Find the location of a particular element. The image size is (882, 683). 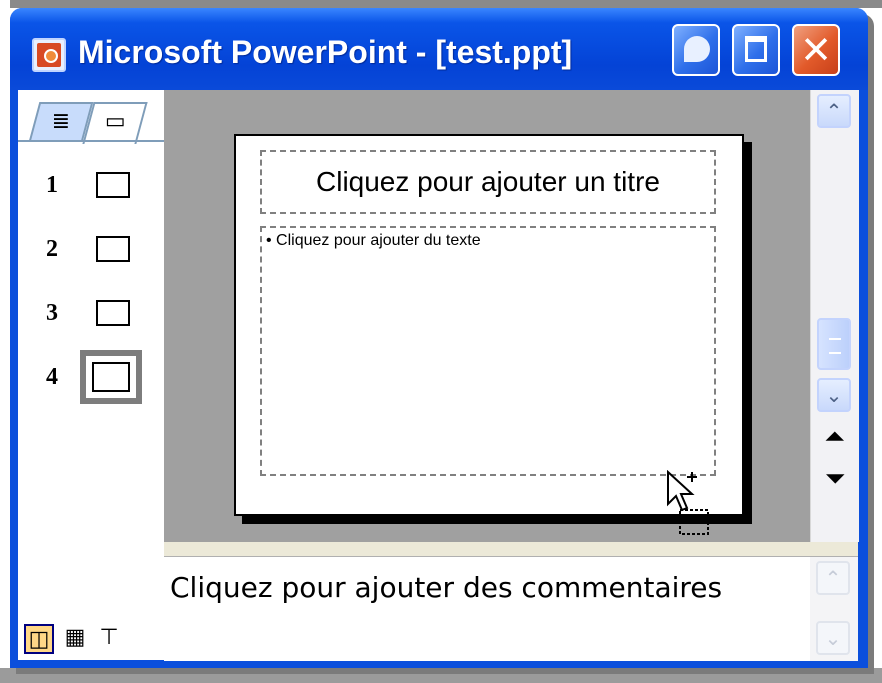

desktop-background-left is located at coordinates (5, 341).